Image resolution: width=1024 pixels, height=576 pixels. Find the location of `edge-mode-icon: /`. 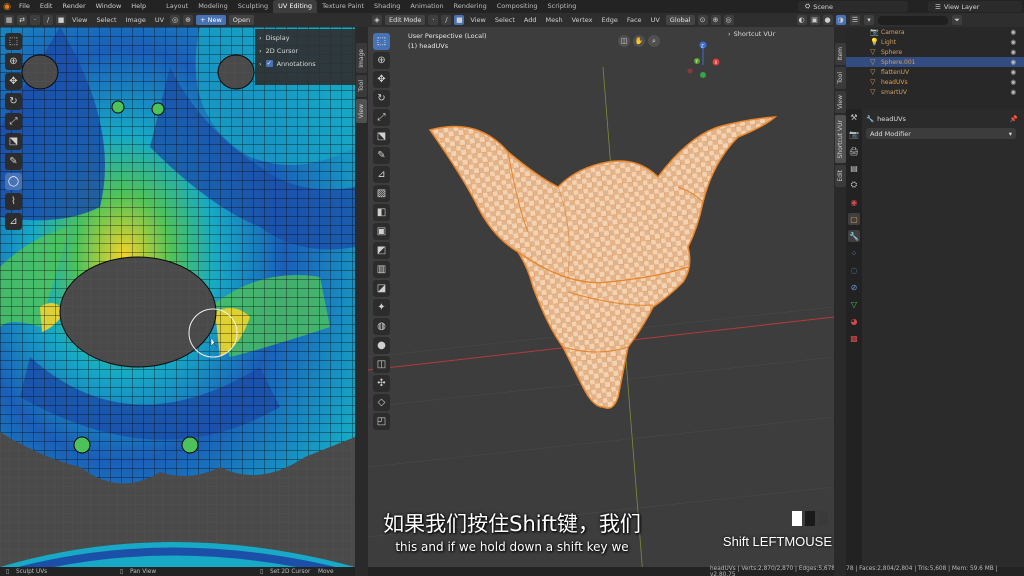

edge-mode-icon: / is located at coordinates (446, 20).